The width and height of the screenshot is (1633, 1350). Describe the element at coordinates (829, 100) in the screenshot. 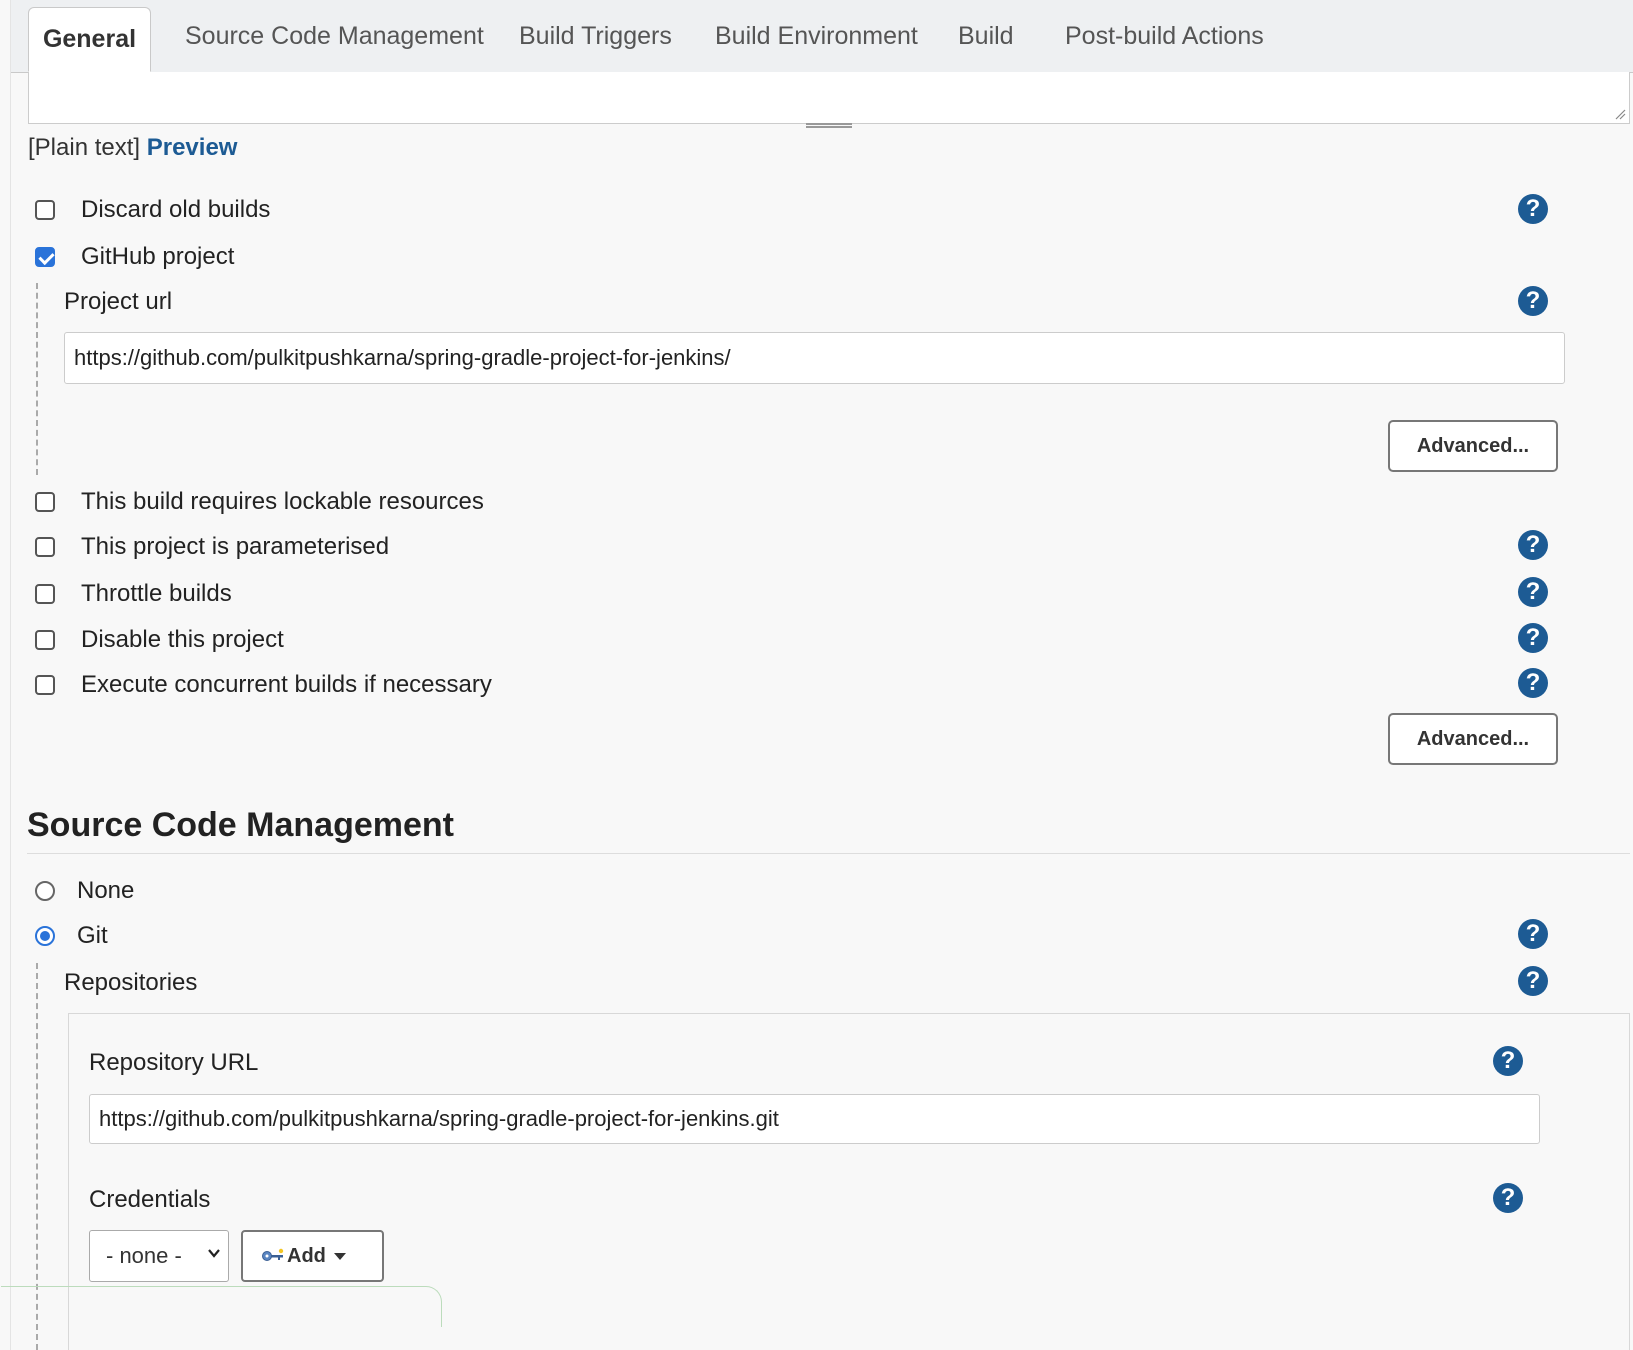

I see `description-textarea` at that location.